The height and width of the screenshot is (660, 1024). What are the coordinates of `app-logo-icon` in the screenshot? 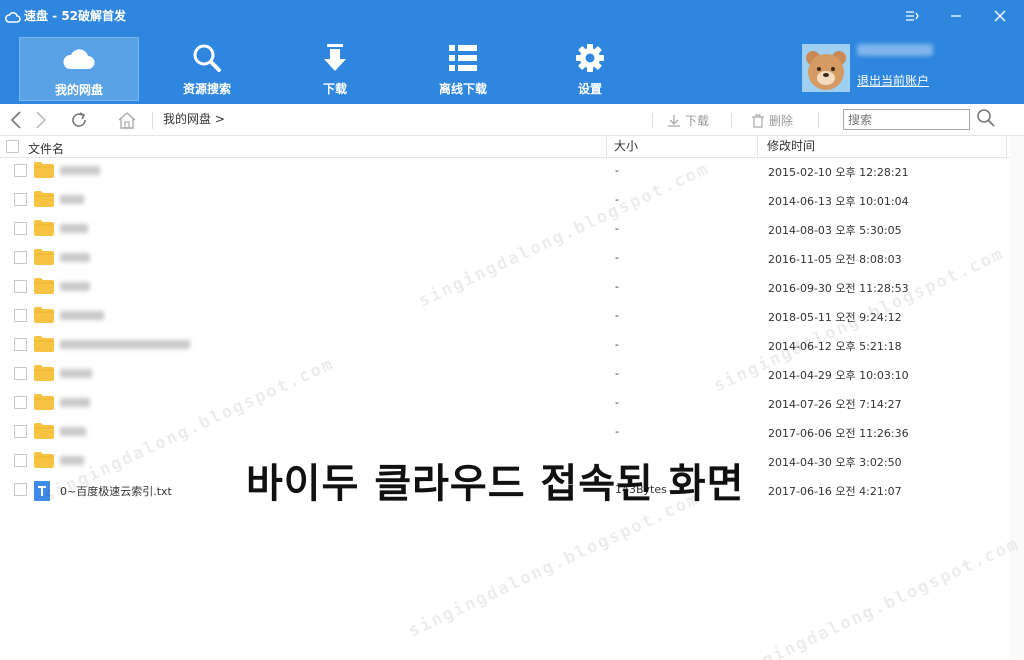 It's located at (13, 17).